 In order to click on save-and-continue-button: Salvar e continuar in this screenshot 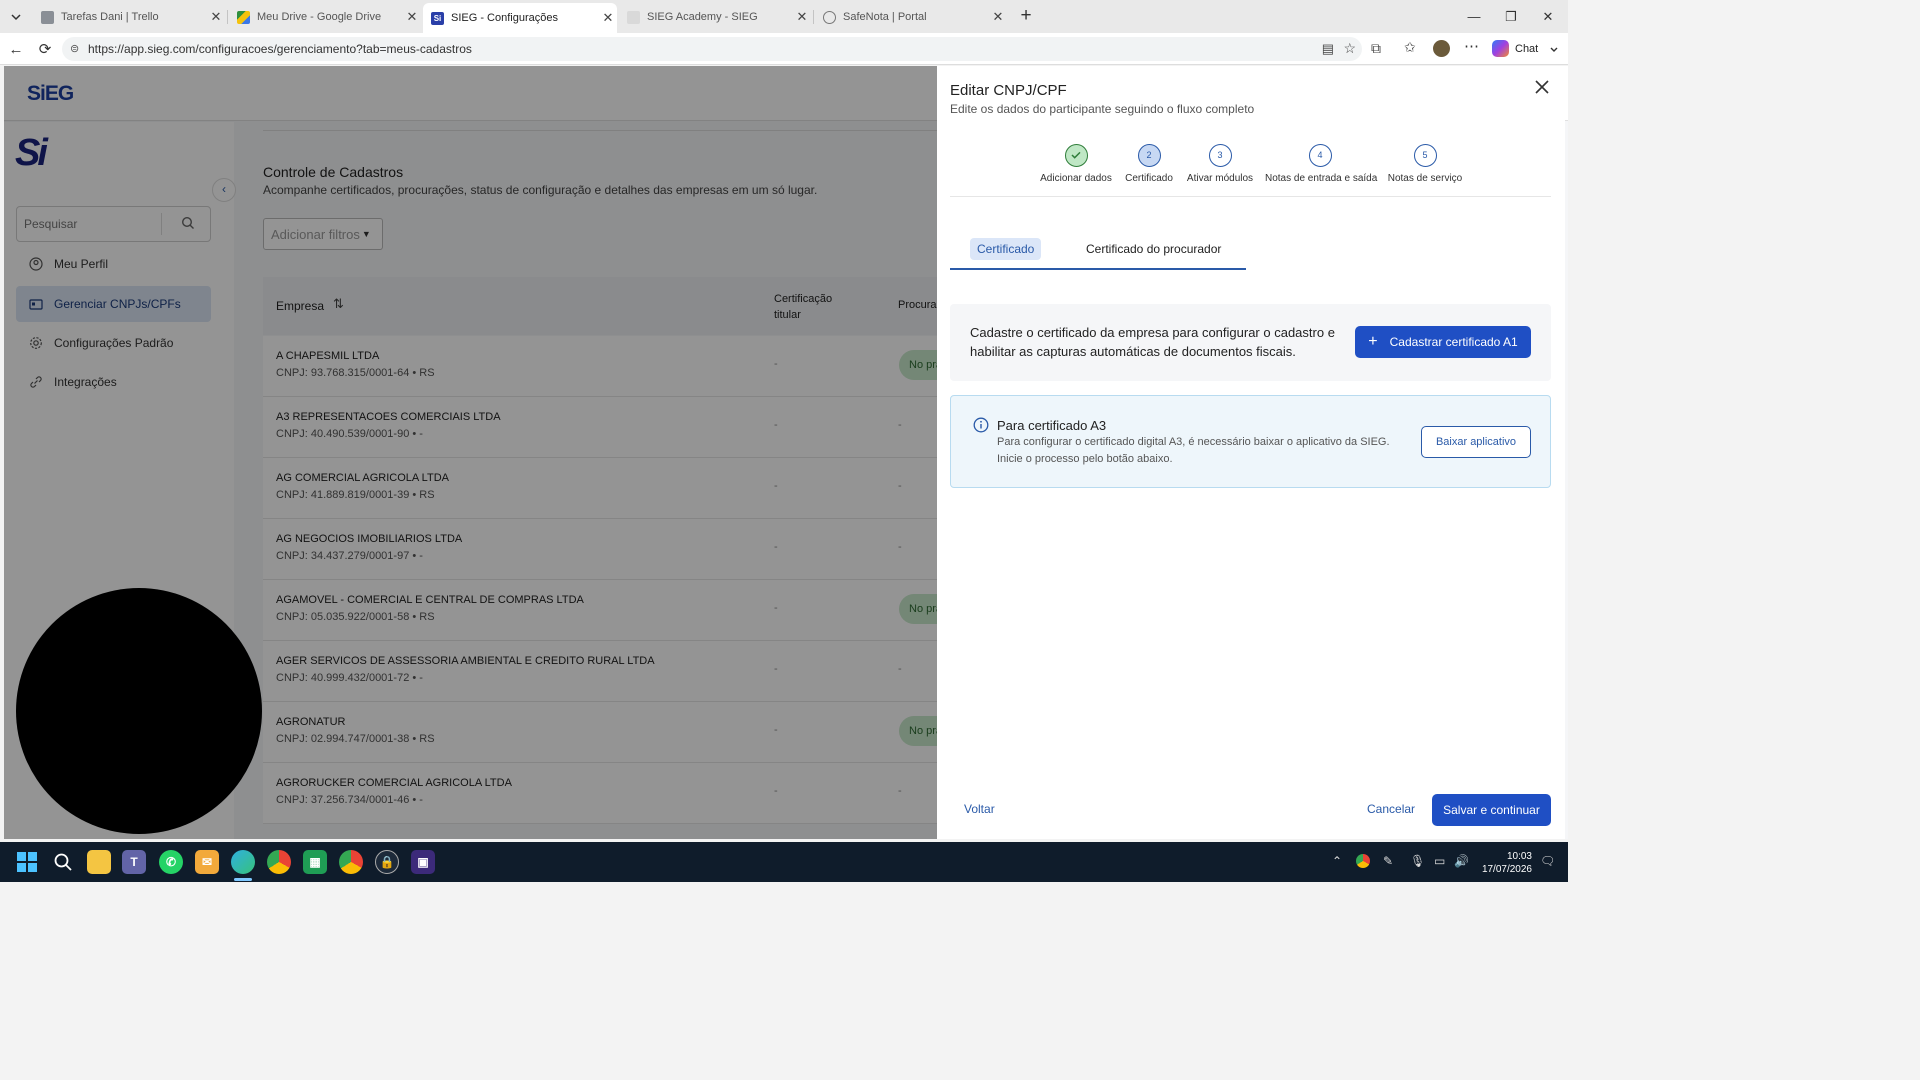, I will do `click(1491, 810)`.